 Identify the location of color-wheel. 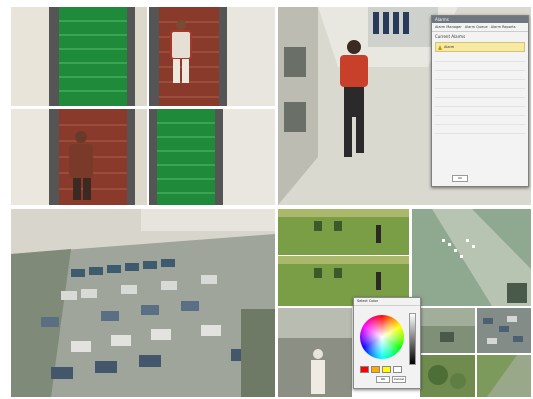
(382, 337).